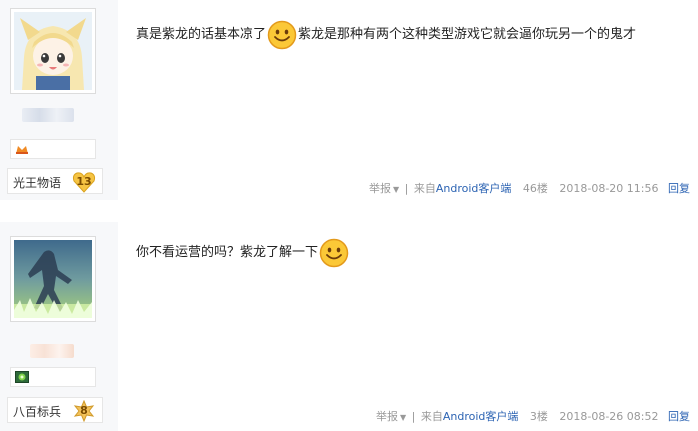 The image size is (698, 431). What do you see at coordinates (609, 416) in the screenshot?
I see `post-time: 2018-08-26 08:52` at bounding box center [609, 416].